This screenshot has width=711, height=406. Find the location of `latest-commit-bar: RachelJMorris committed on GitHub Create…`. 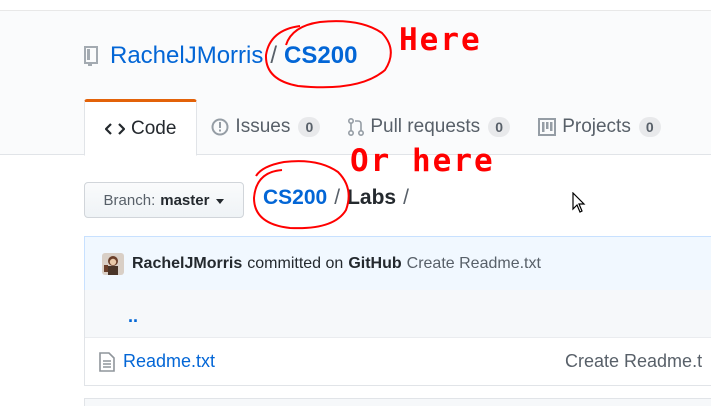

latest-commit-bar: RachelJMorris committed on GitHub Create… is located at coordinates (397, 263).